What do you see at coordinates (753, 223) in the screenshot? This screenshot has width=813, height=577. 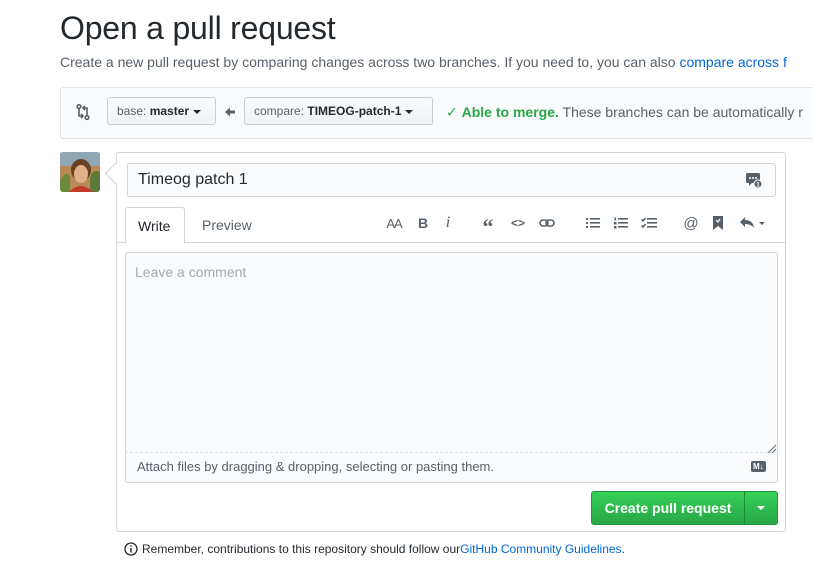 I see `reply-tool-icon` at bounding box center [753, 223].